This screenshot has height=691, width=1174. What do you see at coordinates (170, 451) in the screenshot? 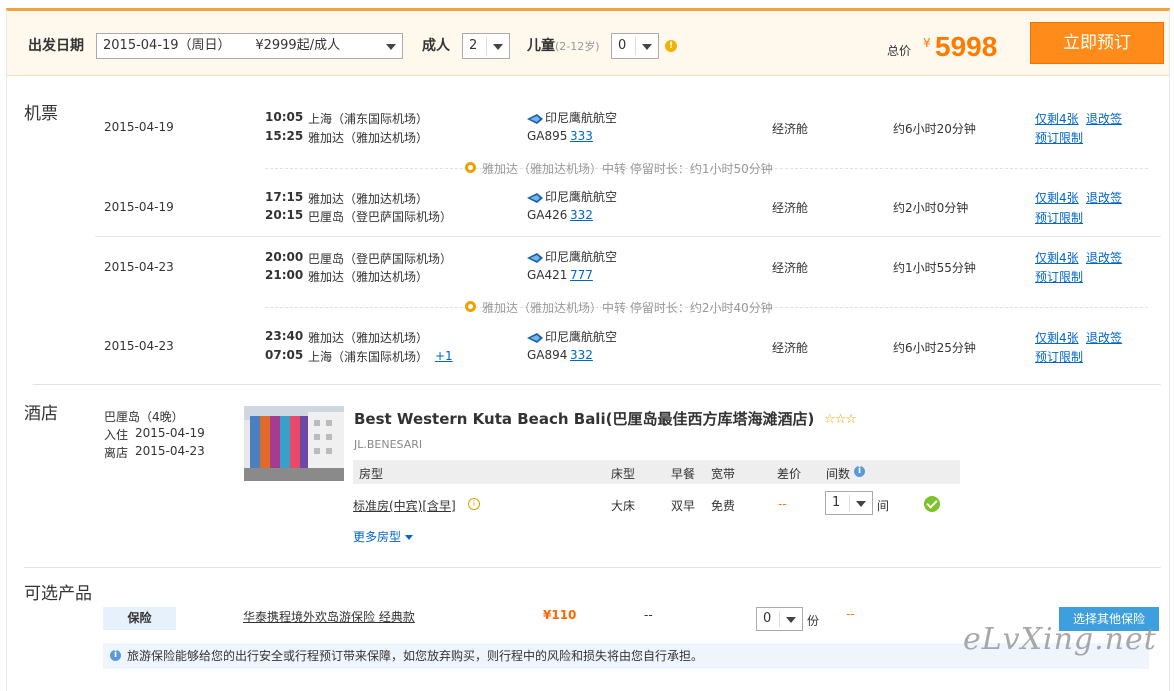
I see `checkout-date: 2015-04-23` at bounding box center [170, 451].